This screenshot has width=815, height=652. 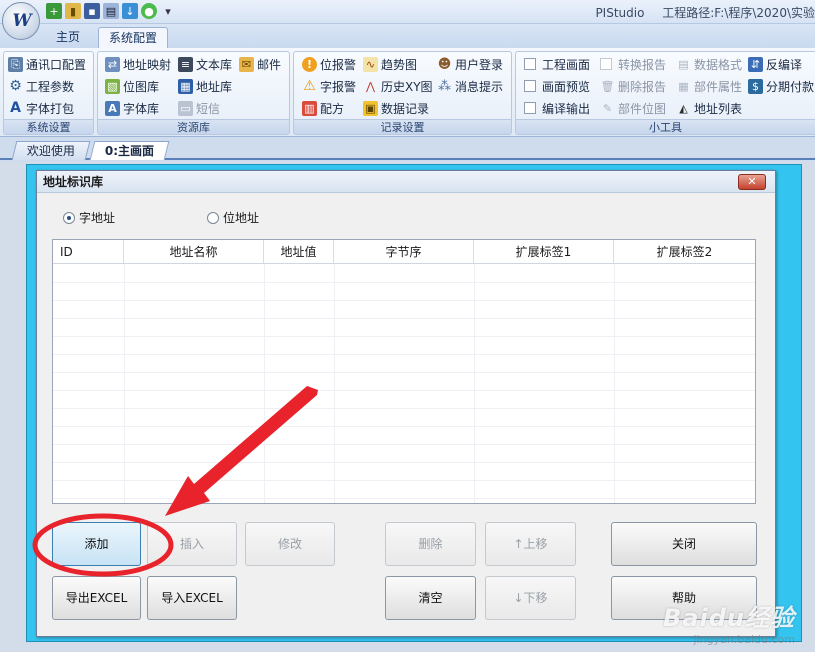 What do you see at coordinates (112, 108) in the screenshot?
I see `font-lib-icon: A` at bounding box center [112, 108].